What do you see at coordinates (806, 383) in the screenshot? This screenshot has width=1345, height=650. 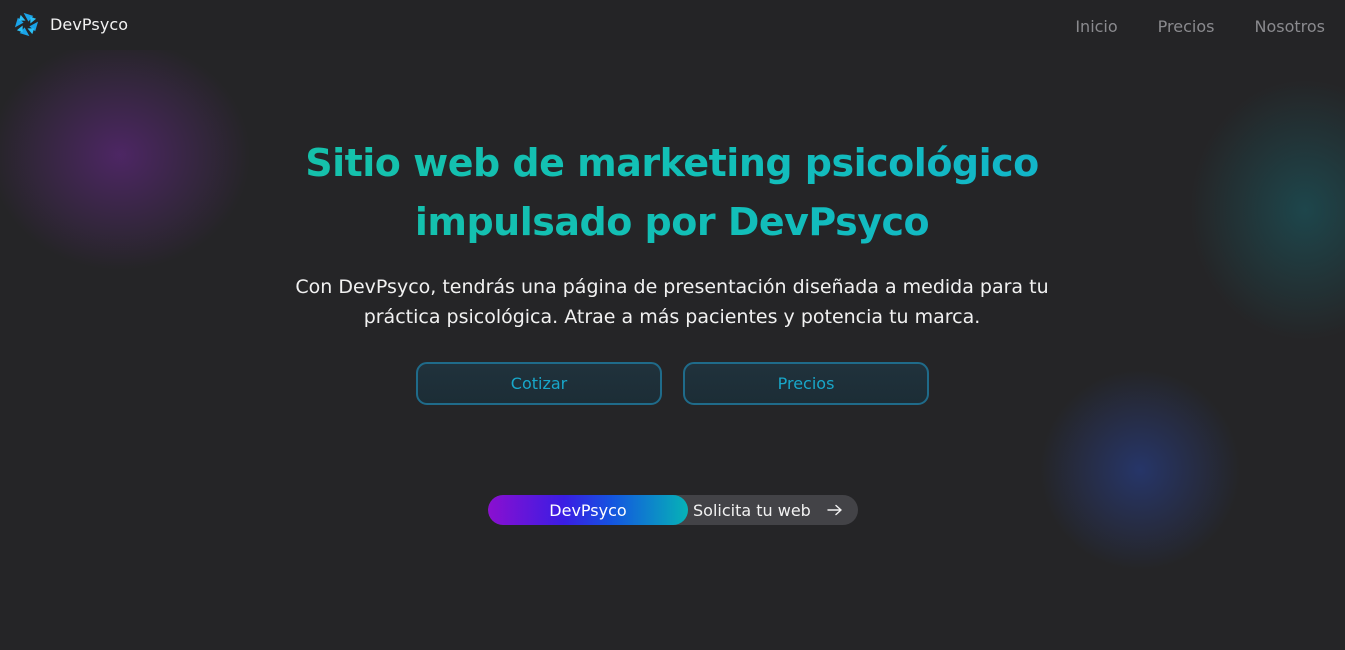 I see `precios-button: Precios` at bounding box center [806, 383].